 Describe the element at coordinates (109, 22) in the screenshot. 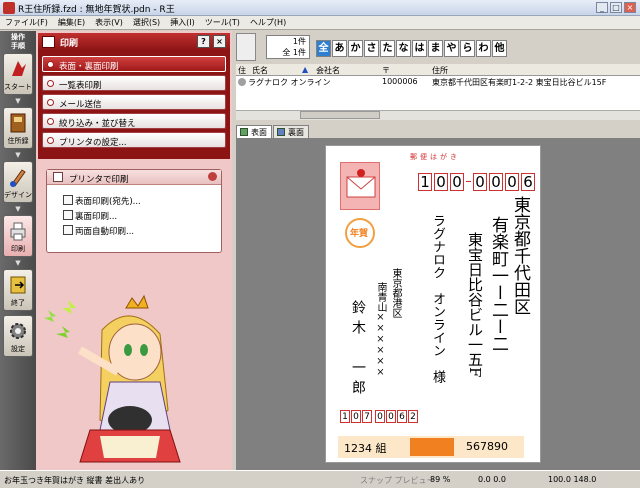

I see `menu-view: 表示(V)` at that location.